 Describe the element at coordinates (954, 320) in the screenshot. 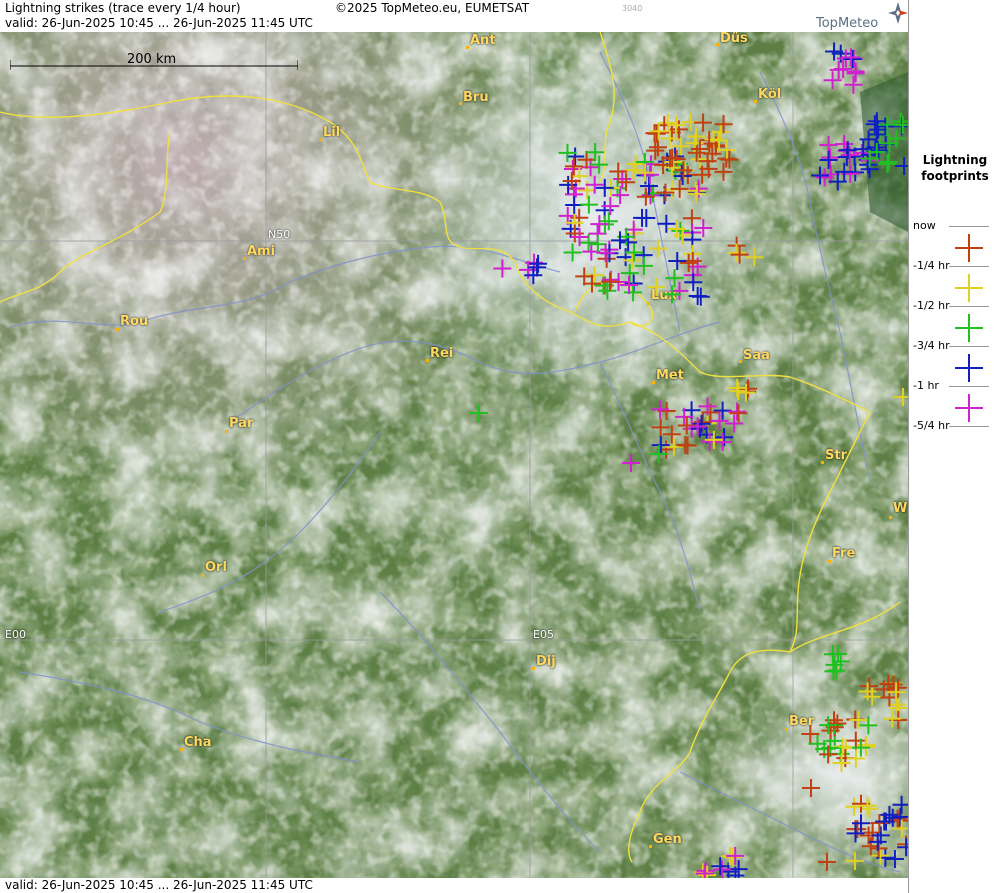

I see `legend-row: -1/2 hr` at that location.